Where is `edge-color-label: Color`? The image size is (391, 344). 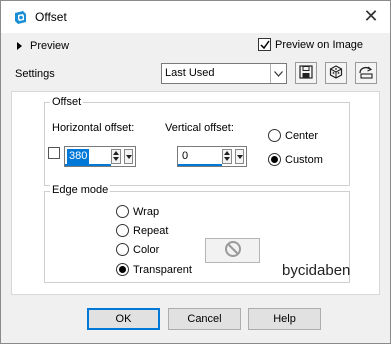 edge-color-label: Color is located at coordinates (146, 249).